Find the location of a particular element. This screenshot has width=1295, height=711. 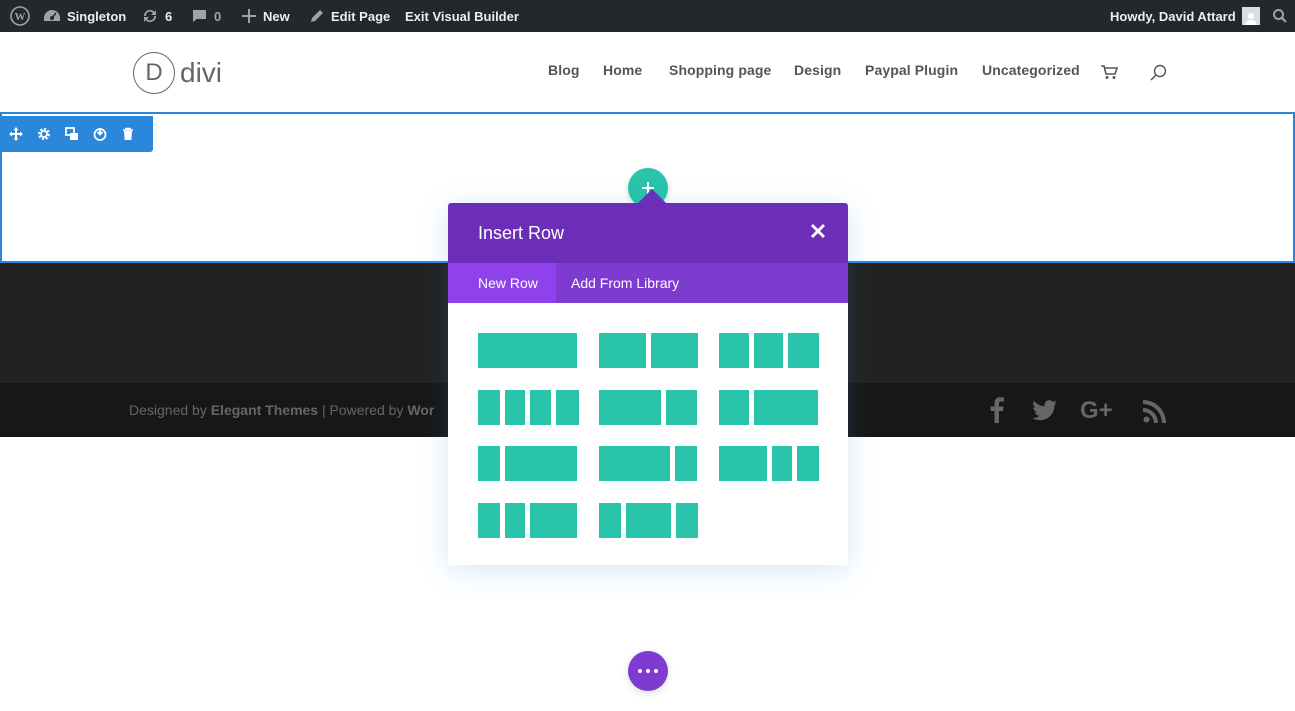

updates-button: 6 is located at coordinates (156, 16).